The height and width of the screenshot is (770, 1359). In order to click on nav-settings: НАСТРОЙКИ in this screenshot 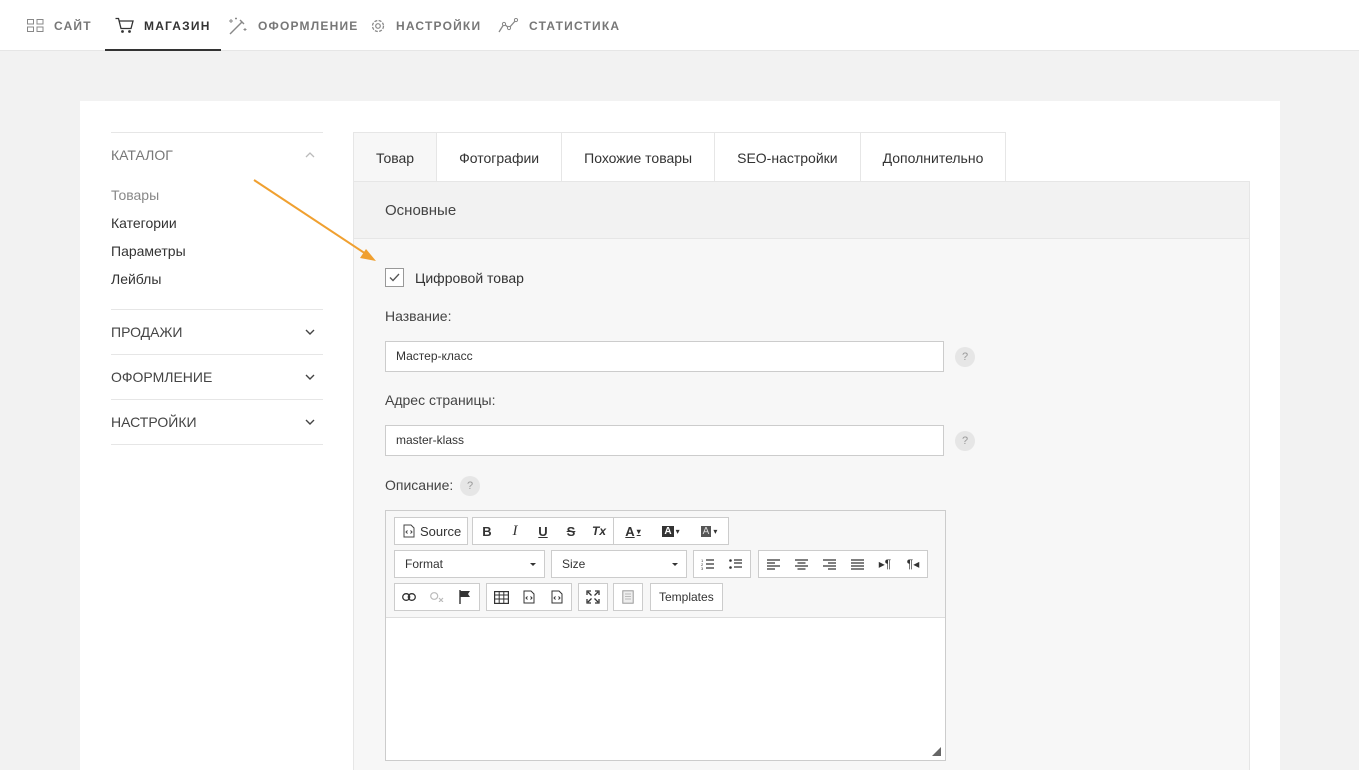, I will do `click(425, 25)`.